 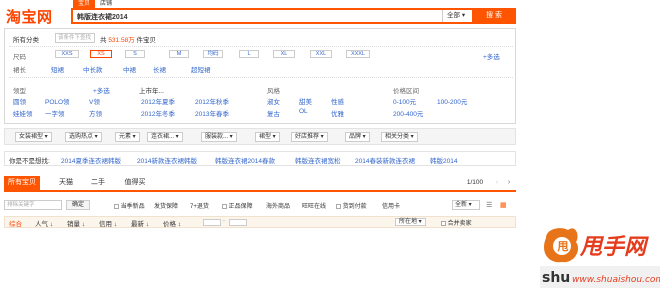 I want to click on year-option: 2012年秋季, so click(x=212, y=101).